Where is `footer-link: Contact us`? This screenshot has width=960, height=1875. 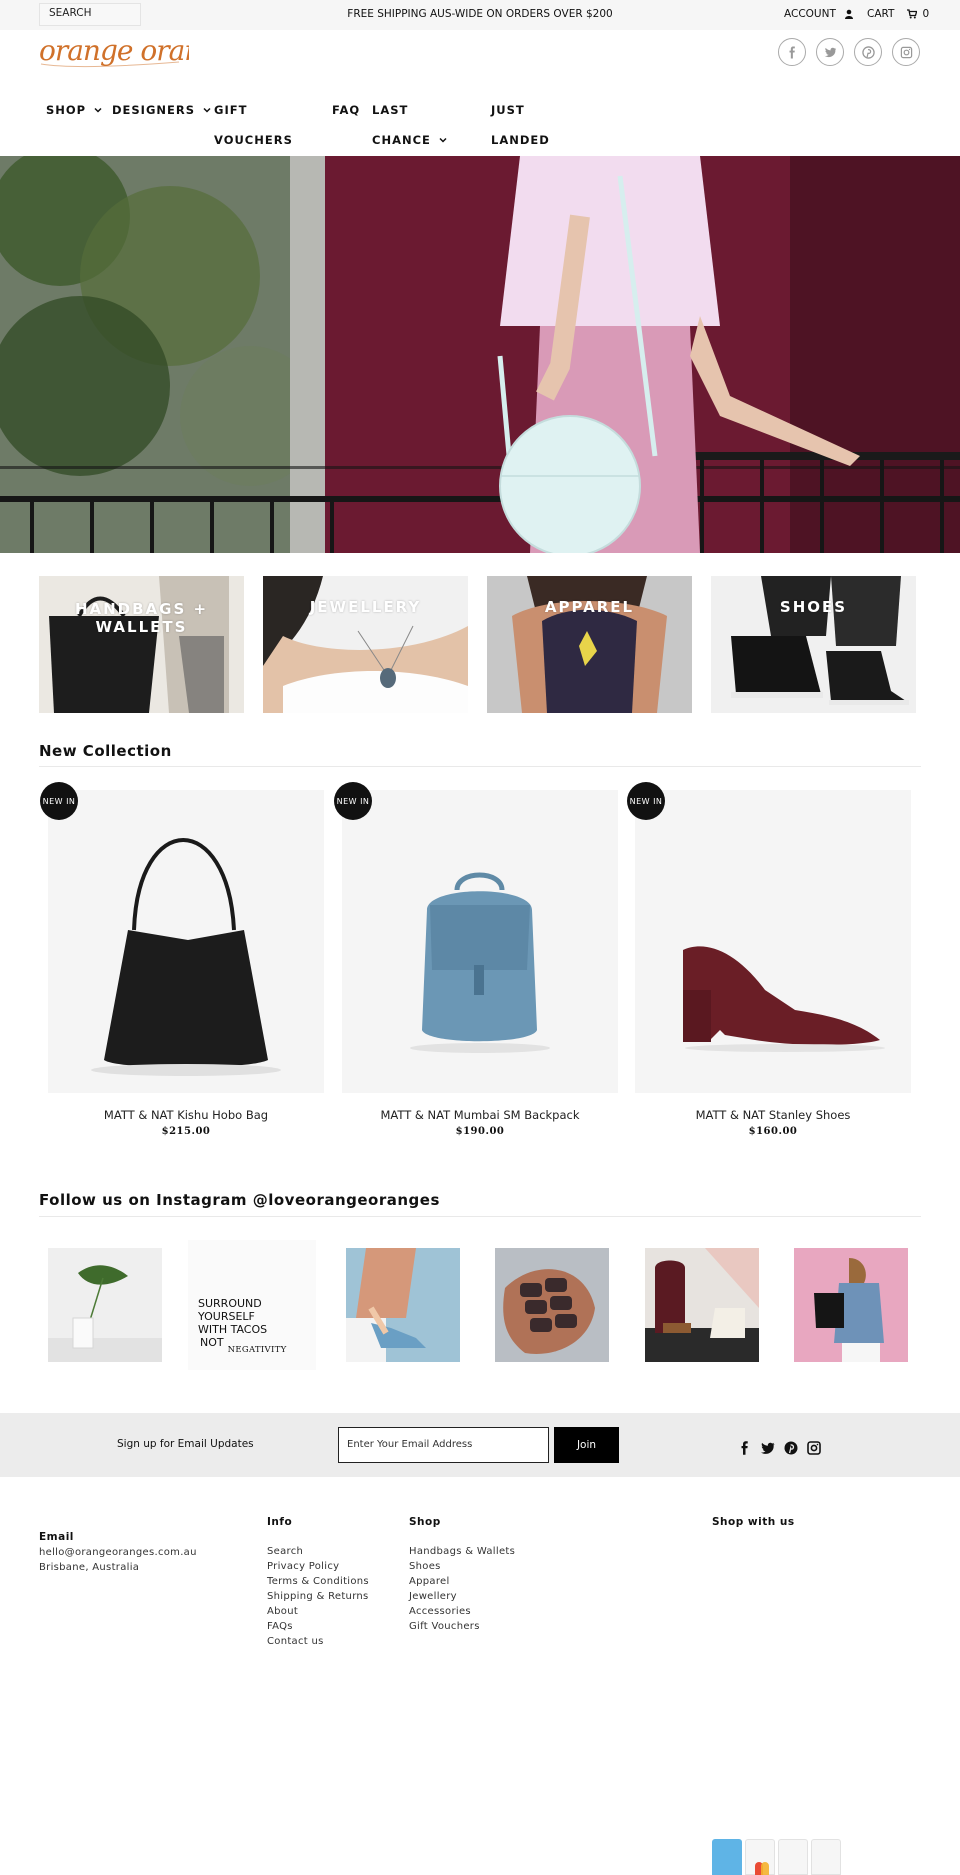 footer-link: Contact us is located at coordinates (318, 1641).